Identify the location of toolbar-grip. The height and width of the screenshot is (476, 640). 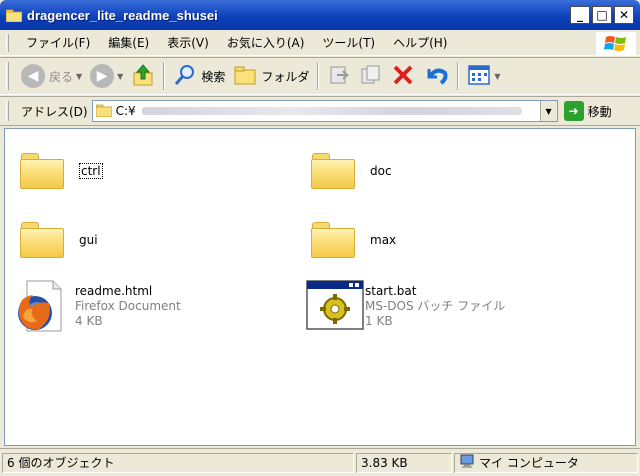
(7, 76).